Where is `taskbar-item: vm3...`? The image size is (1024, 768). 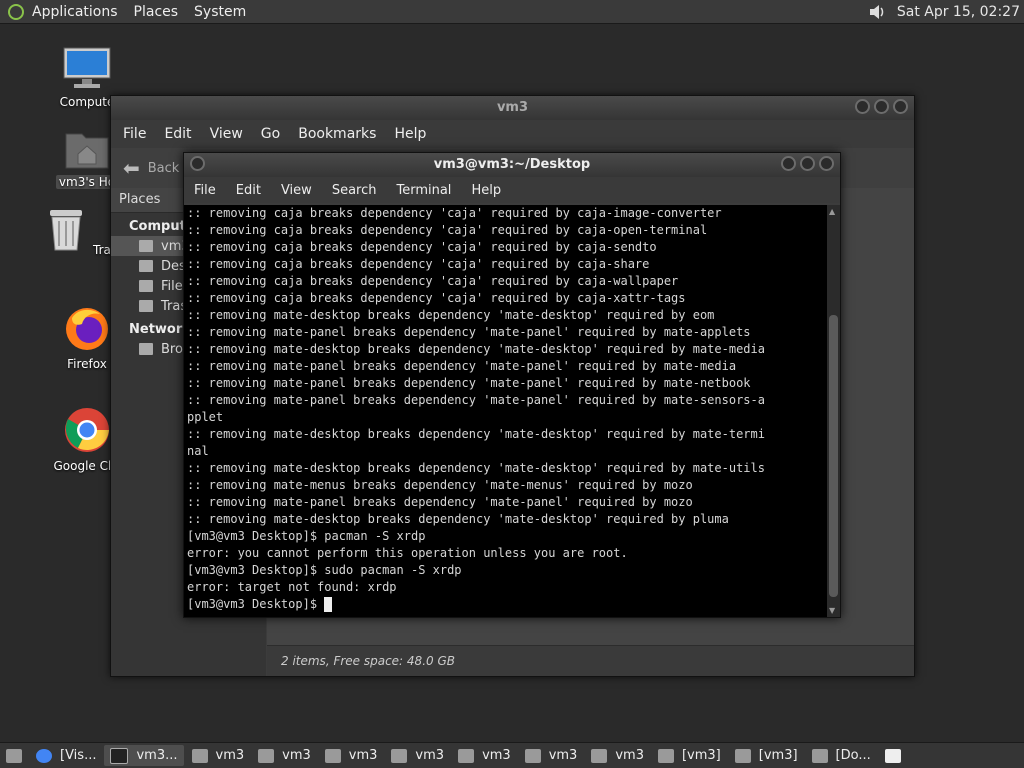
taskbar-item: vm3... is located at coordinates (144, 755).